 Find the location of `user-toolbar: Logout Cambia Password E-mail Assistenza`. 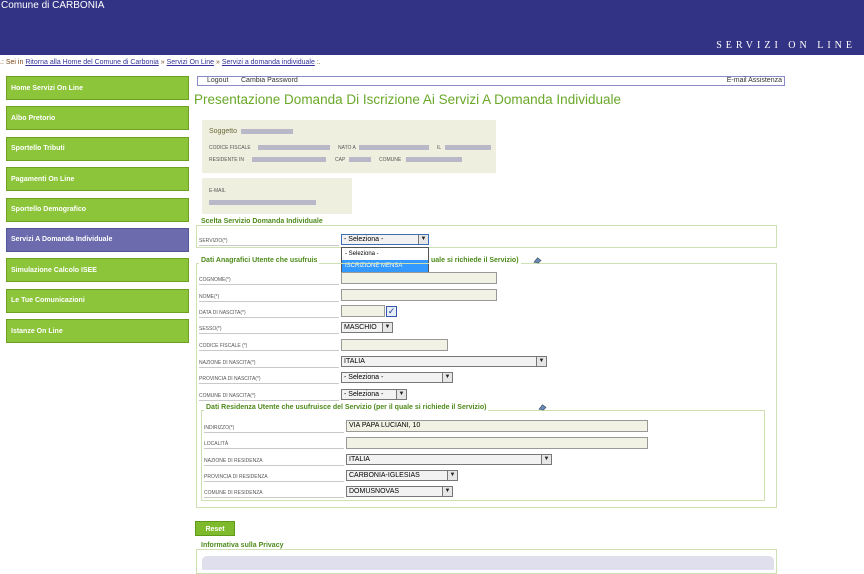

user-toolbar: Logout Cambia Password E-mail Assistenza is located at coordinates (491, 81).